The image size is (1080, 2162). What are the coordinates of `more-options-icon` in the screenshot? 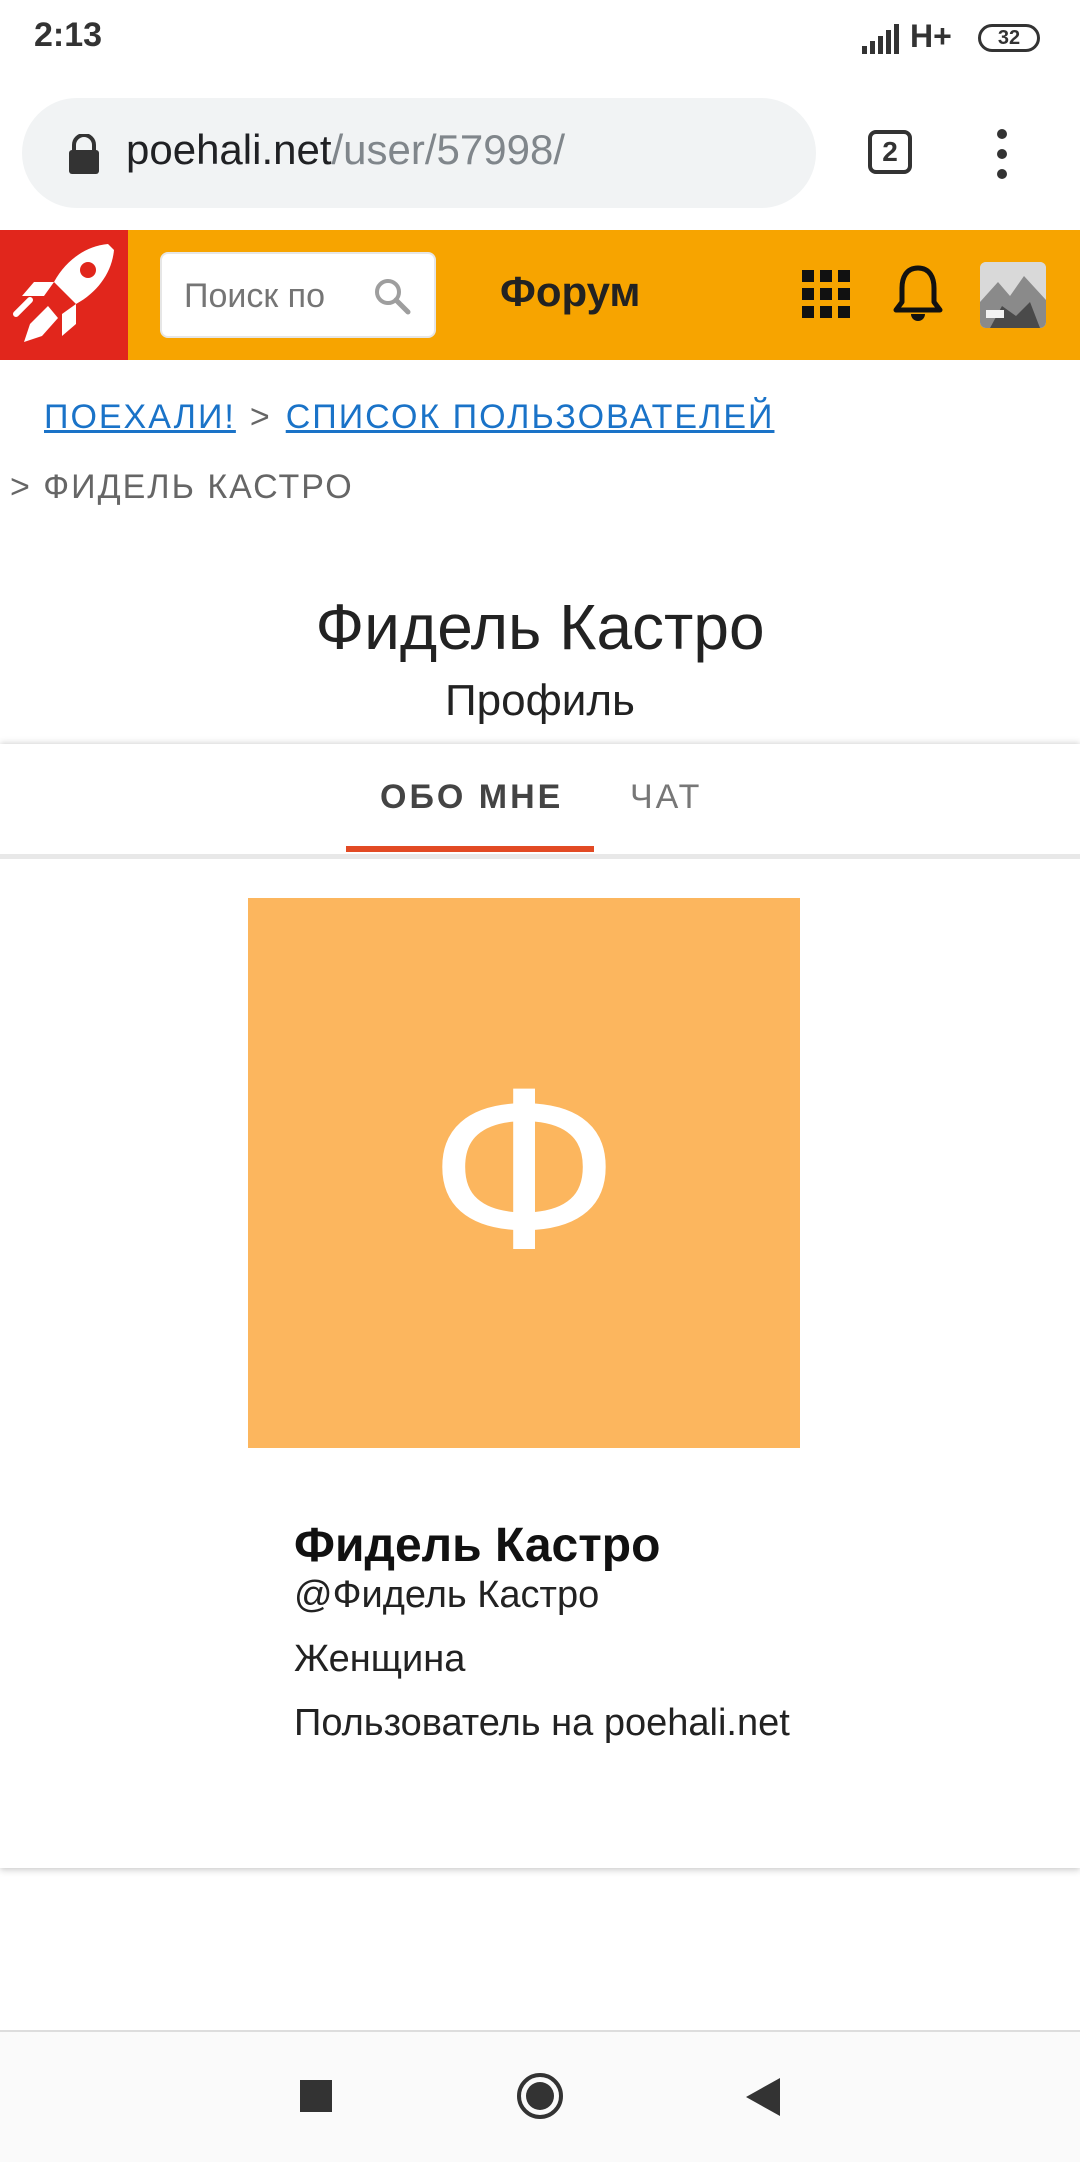 It's located at (1002, 154).